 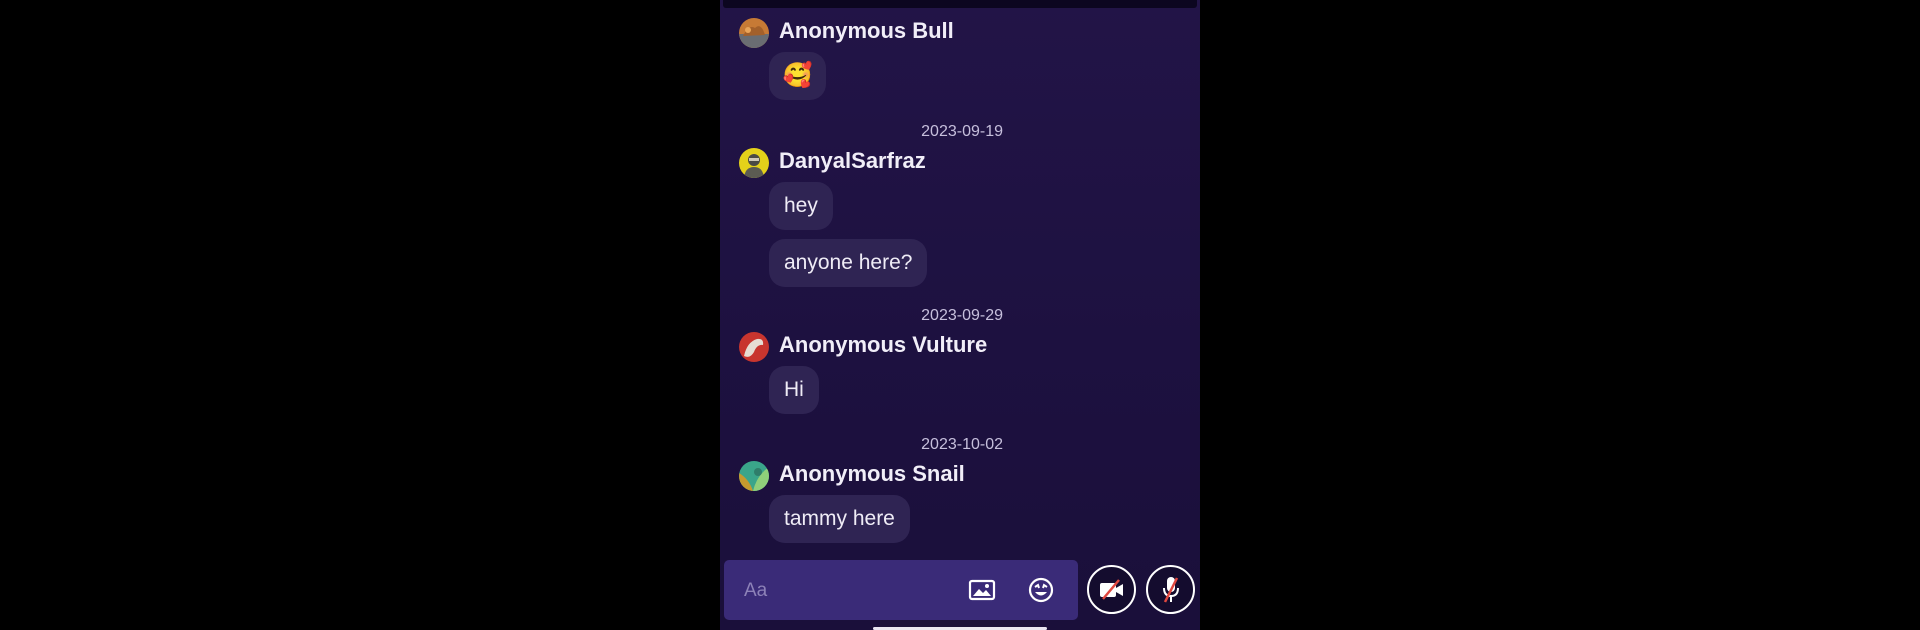 I want to click on emoji-icon, so click(x=1041, y=590).